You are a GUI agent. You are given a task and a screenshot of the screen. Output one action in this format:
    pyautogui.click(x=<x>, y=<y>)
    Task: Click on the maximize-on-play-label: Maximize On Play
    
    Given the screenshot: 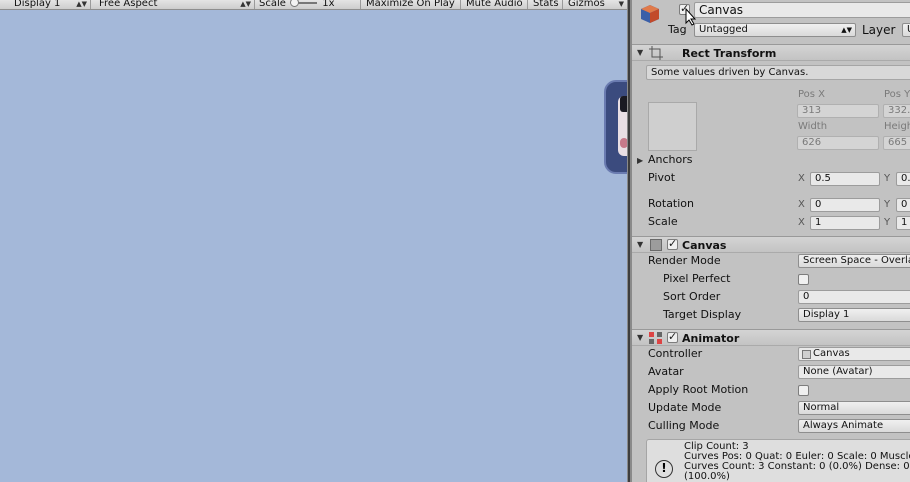 What is the action you would take?
    pyautogui.click(x=410, y=4)
    